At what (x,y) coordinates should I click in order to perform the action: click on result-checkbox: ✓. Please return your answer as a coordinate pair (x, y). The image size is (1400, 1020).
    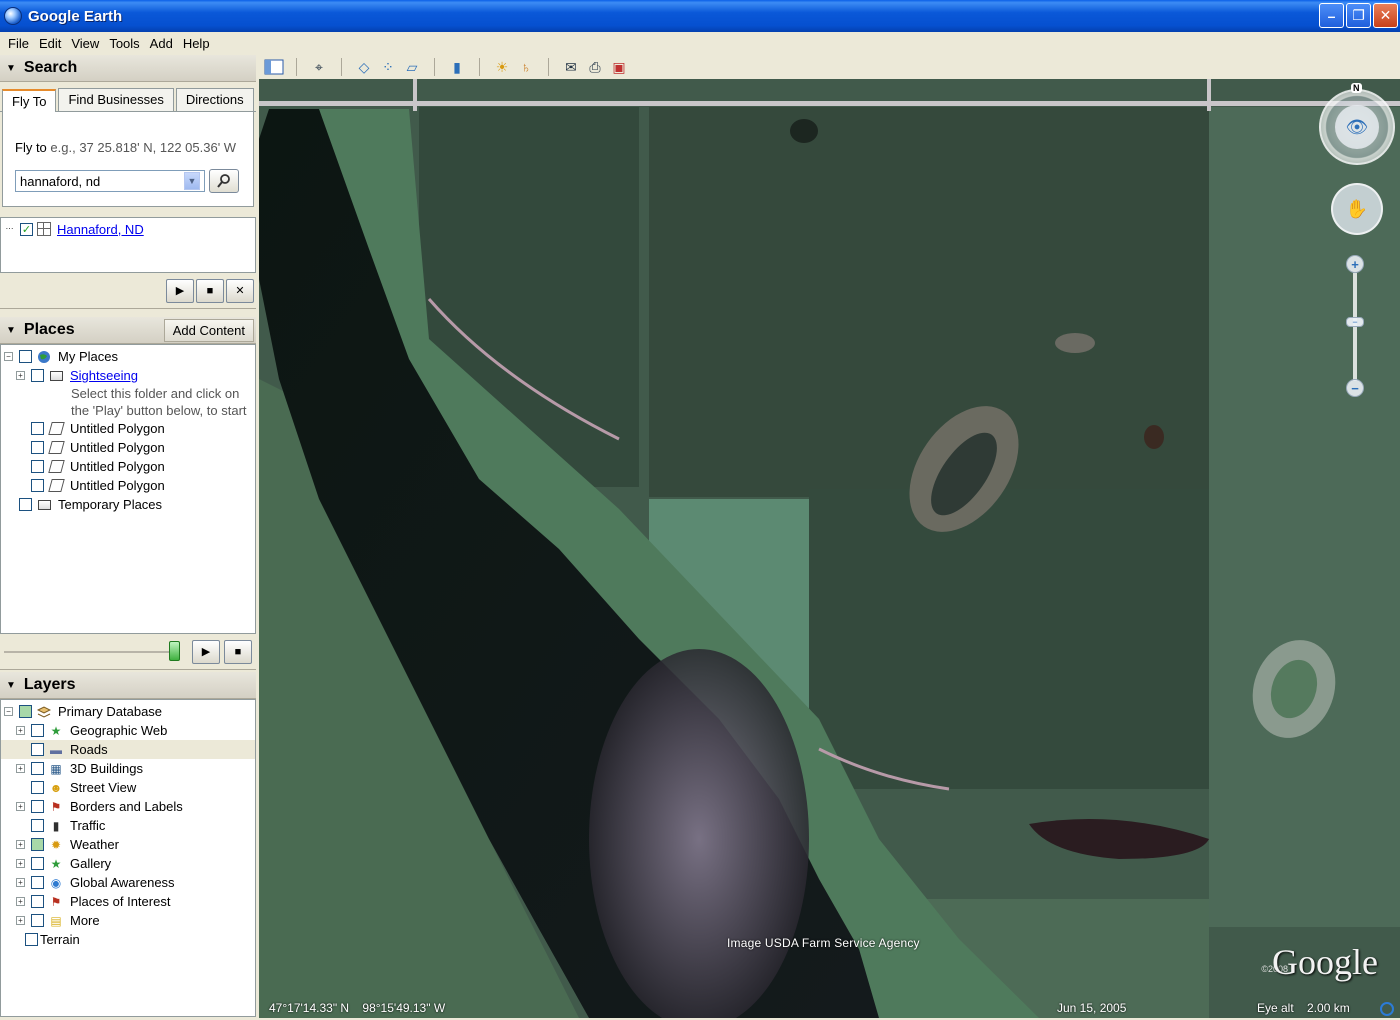
    Looking at the image, I should click on (26, 229).